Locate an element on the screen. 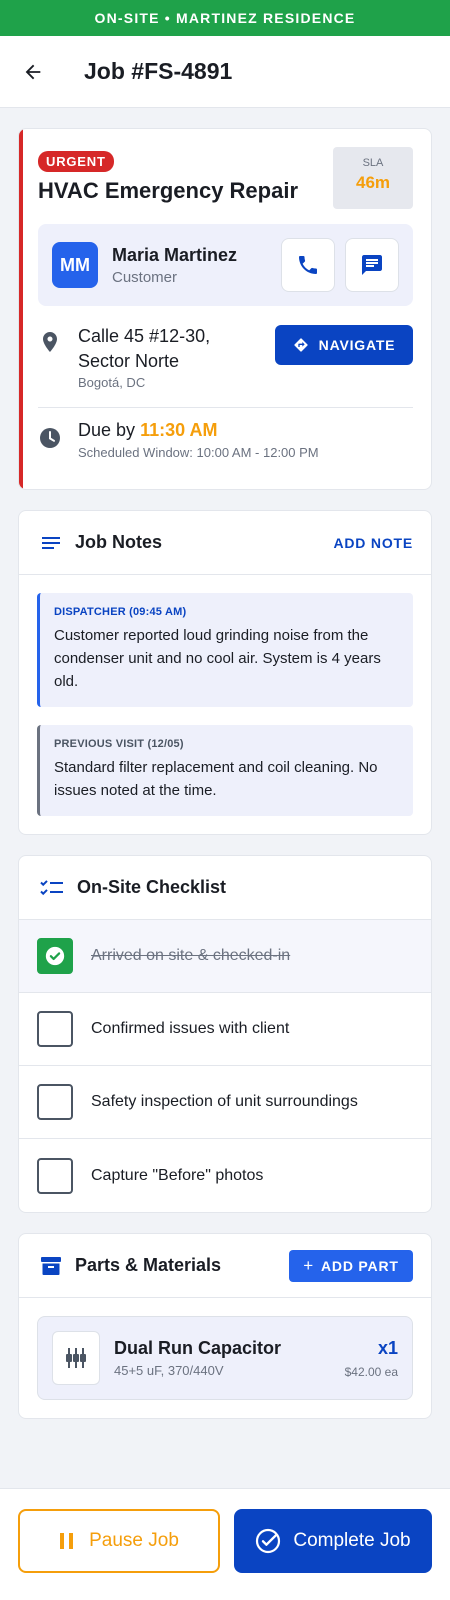 This screenshot has height=1600, width=450. capacitor-icon is located at coordinates (76, 1358).